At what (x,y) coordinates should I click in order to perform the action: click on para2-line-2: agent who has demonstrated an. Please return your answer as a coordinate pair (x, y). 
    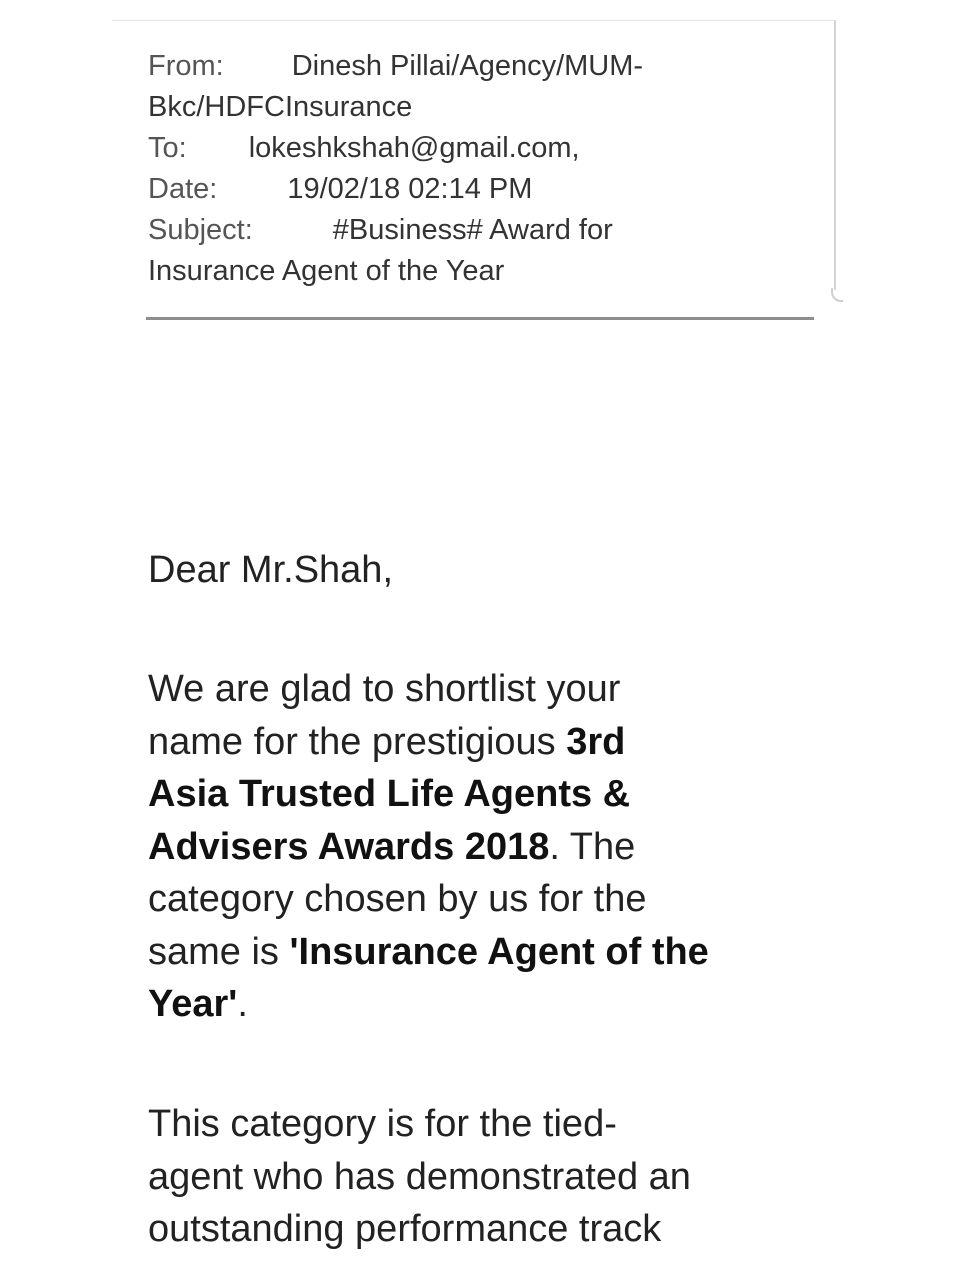
    Looking at the image, I should click on (419, 1176).